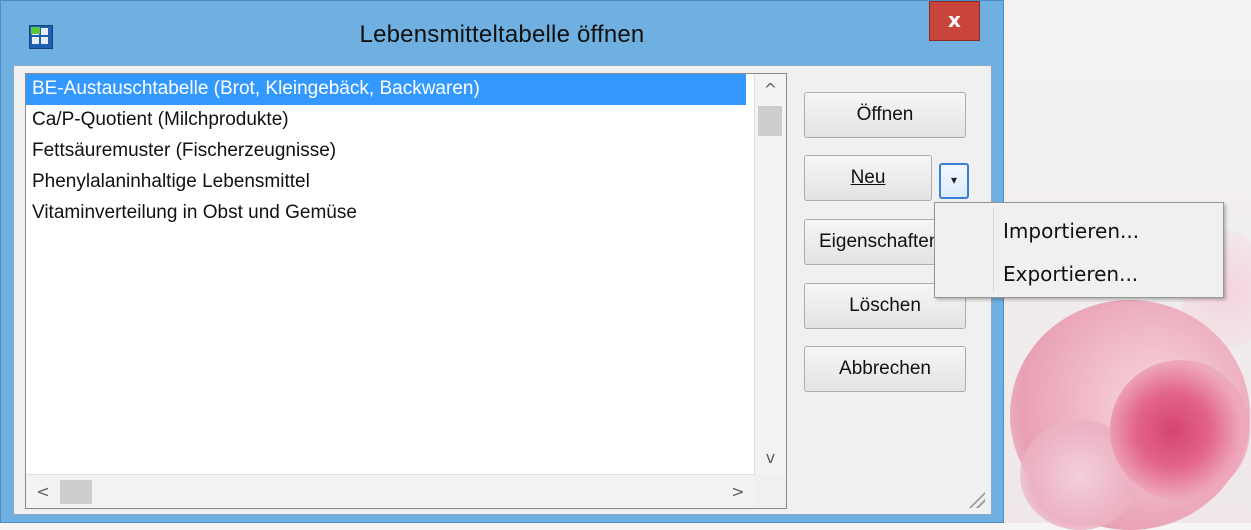 Image resolution: width=1251 pixels, height=530 pixels. I want to click on menu-gutter, so click(993, 250).